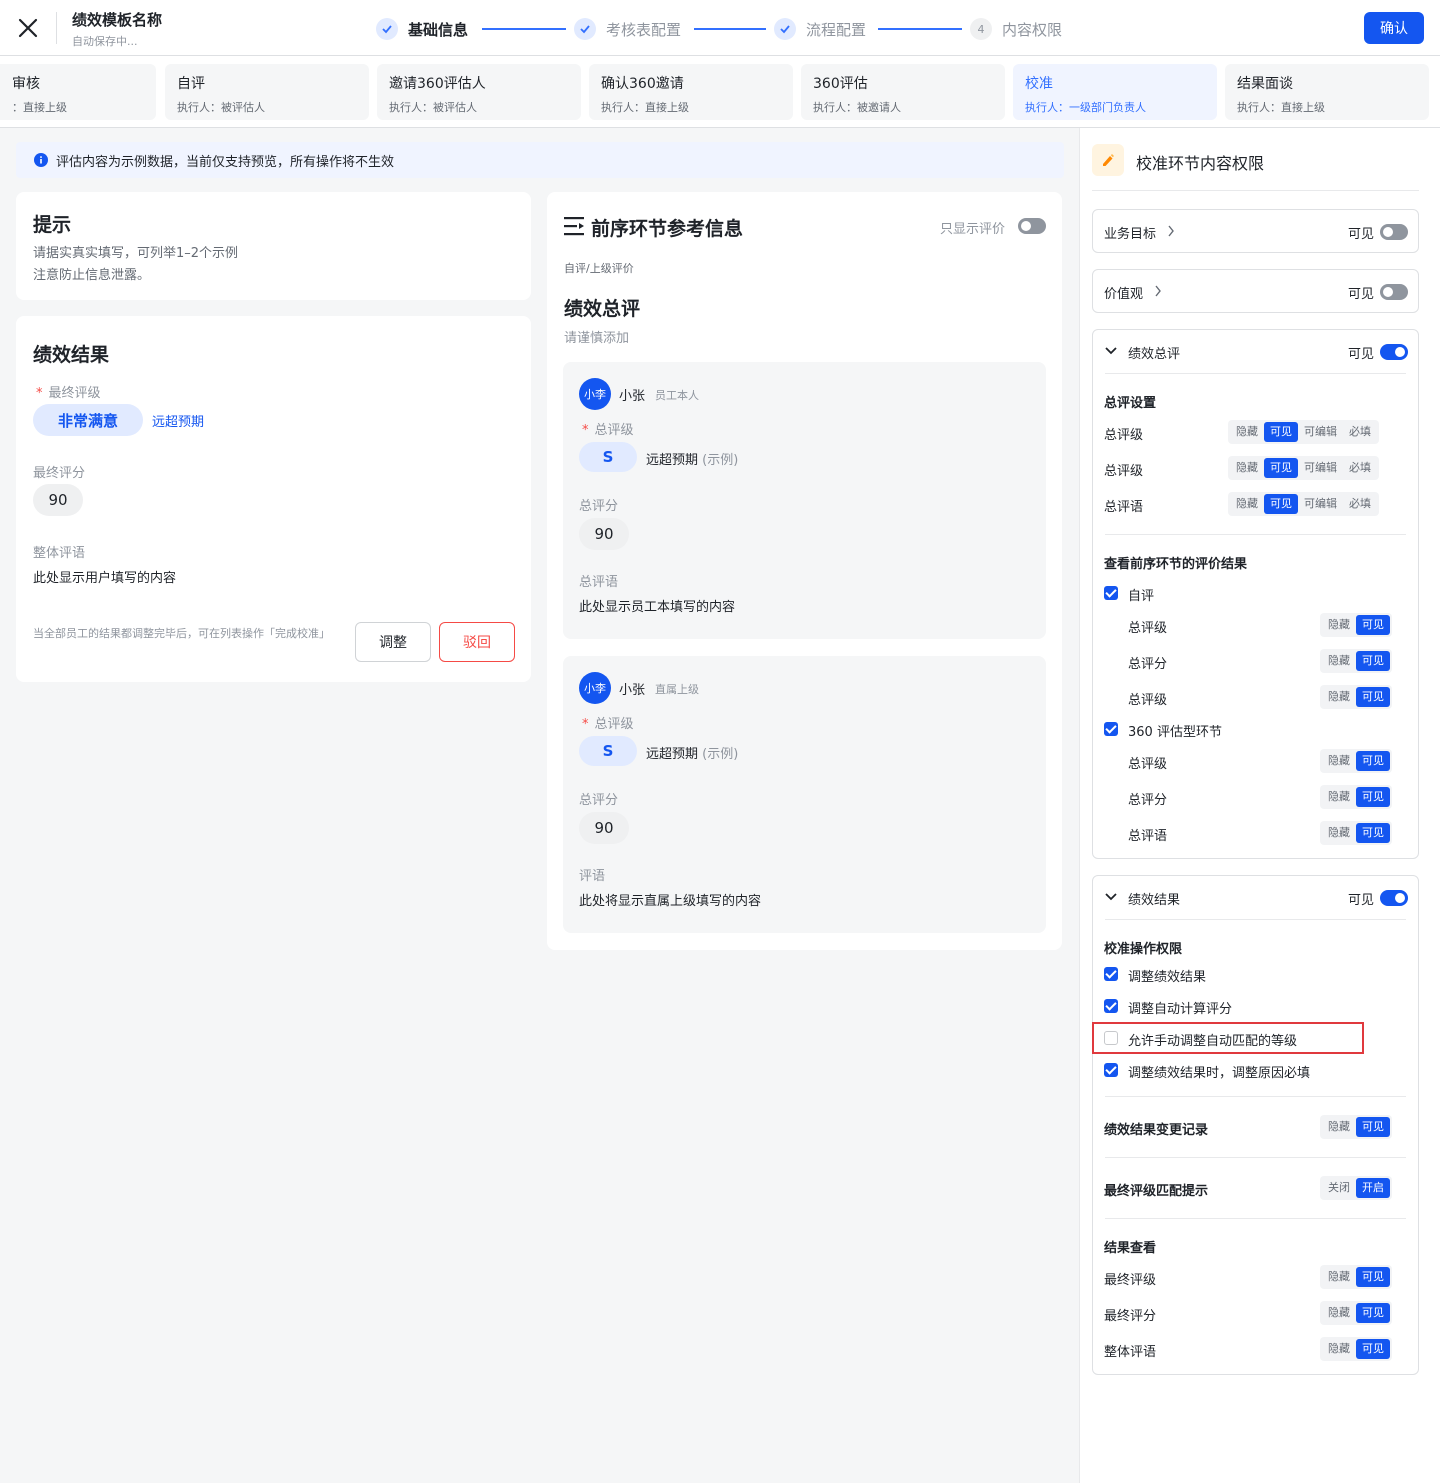 Image resolution: width=1440 pixels, height=1483 pixels. What do you see at coordinates (1111, 593) in the screenshot?
I see `self-review-checkbox` at bounding box center [1111, 593].